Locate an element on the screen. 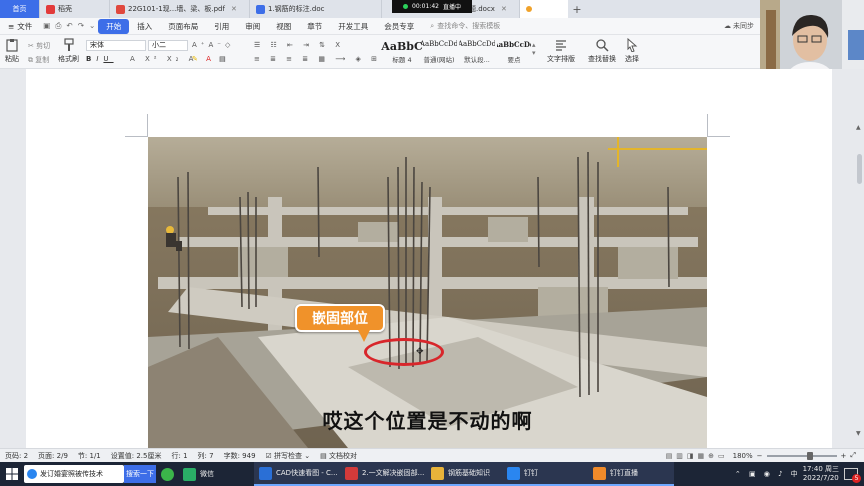 This screenshot has height=486, width=864. command-search-placeholder: 查找命令、搜索模板 is located at coordinates (469, 26).